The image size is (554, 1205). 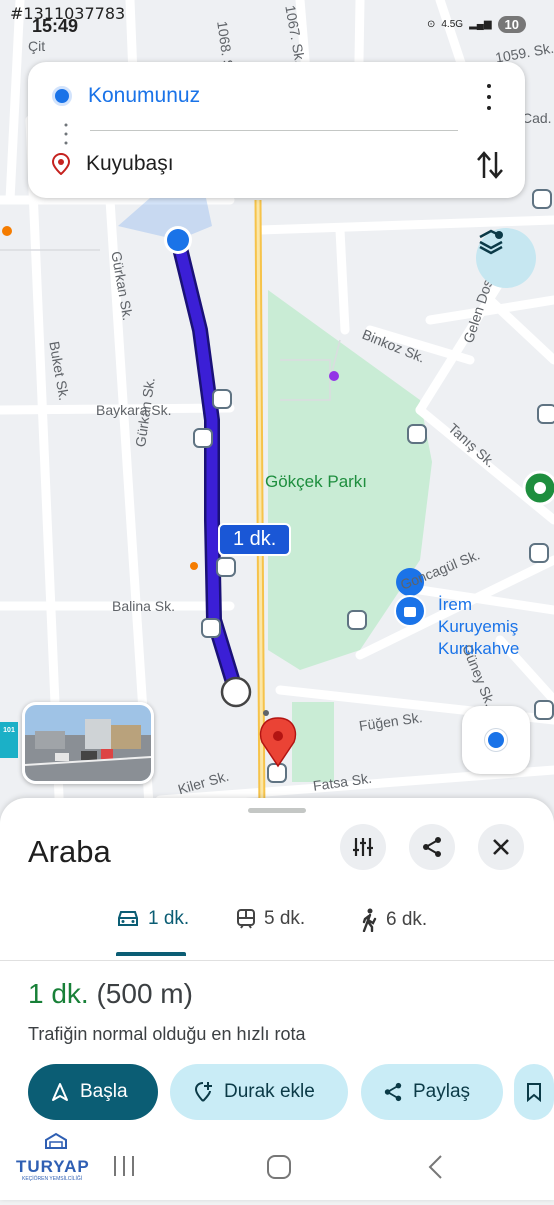 I want to click on directions-card: Konumunuz Kuyubaşı, so click(x=276, y=130).